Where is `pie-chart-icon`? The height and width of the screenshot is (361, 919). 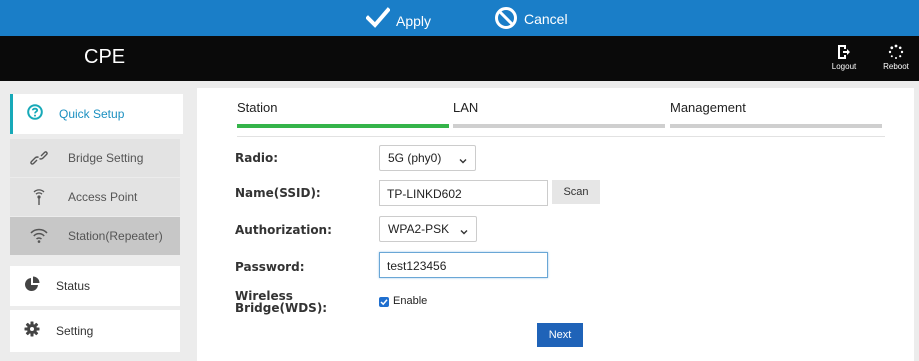
pie-chart-icon is located at coordinates (32, 286).